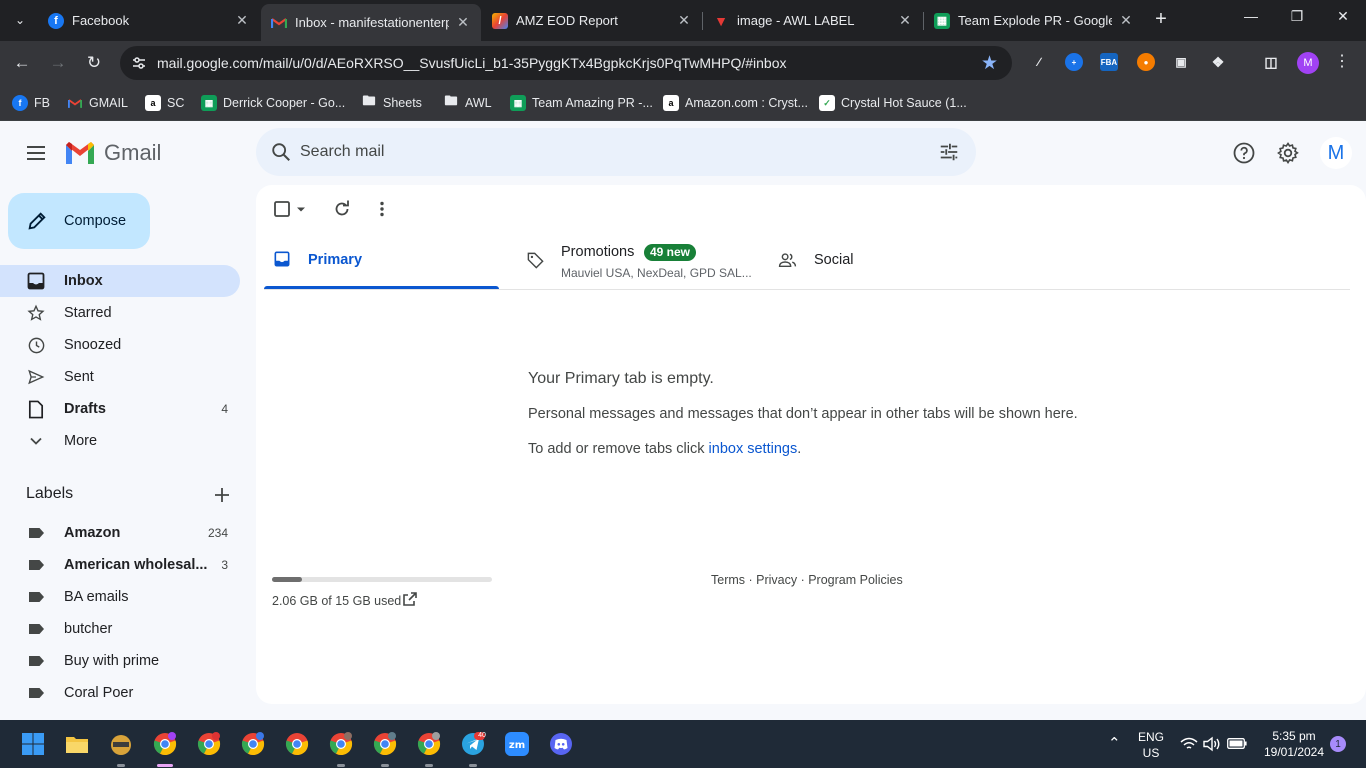 The height and width of the screenshot is (768, 1366). What do you see at coordinates (1271, 62) in the screenshot?
I see `side-panel-icon: ◫` at bounding box center [1271, 62].